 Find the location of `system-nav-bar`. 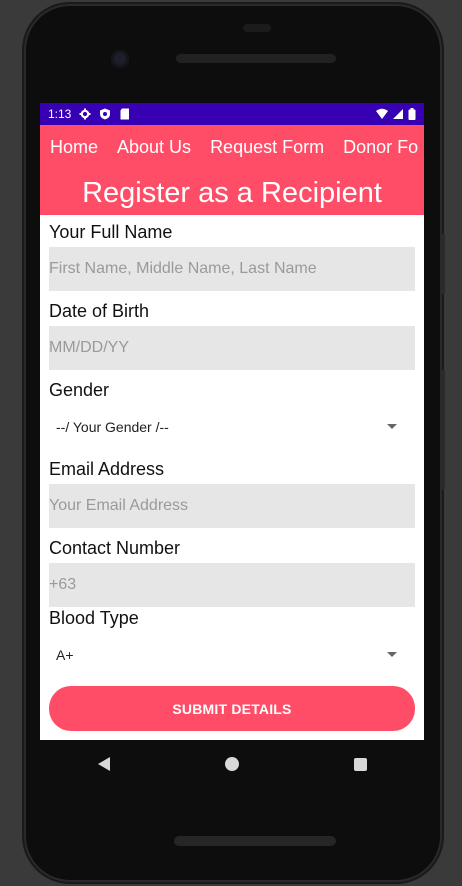

system-nav-bar is located at coordinates (232, 764).